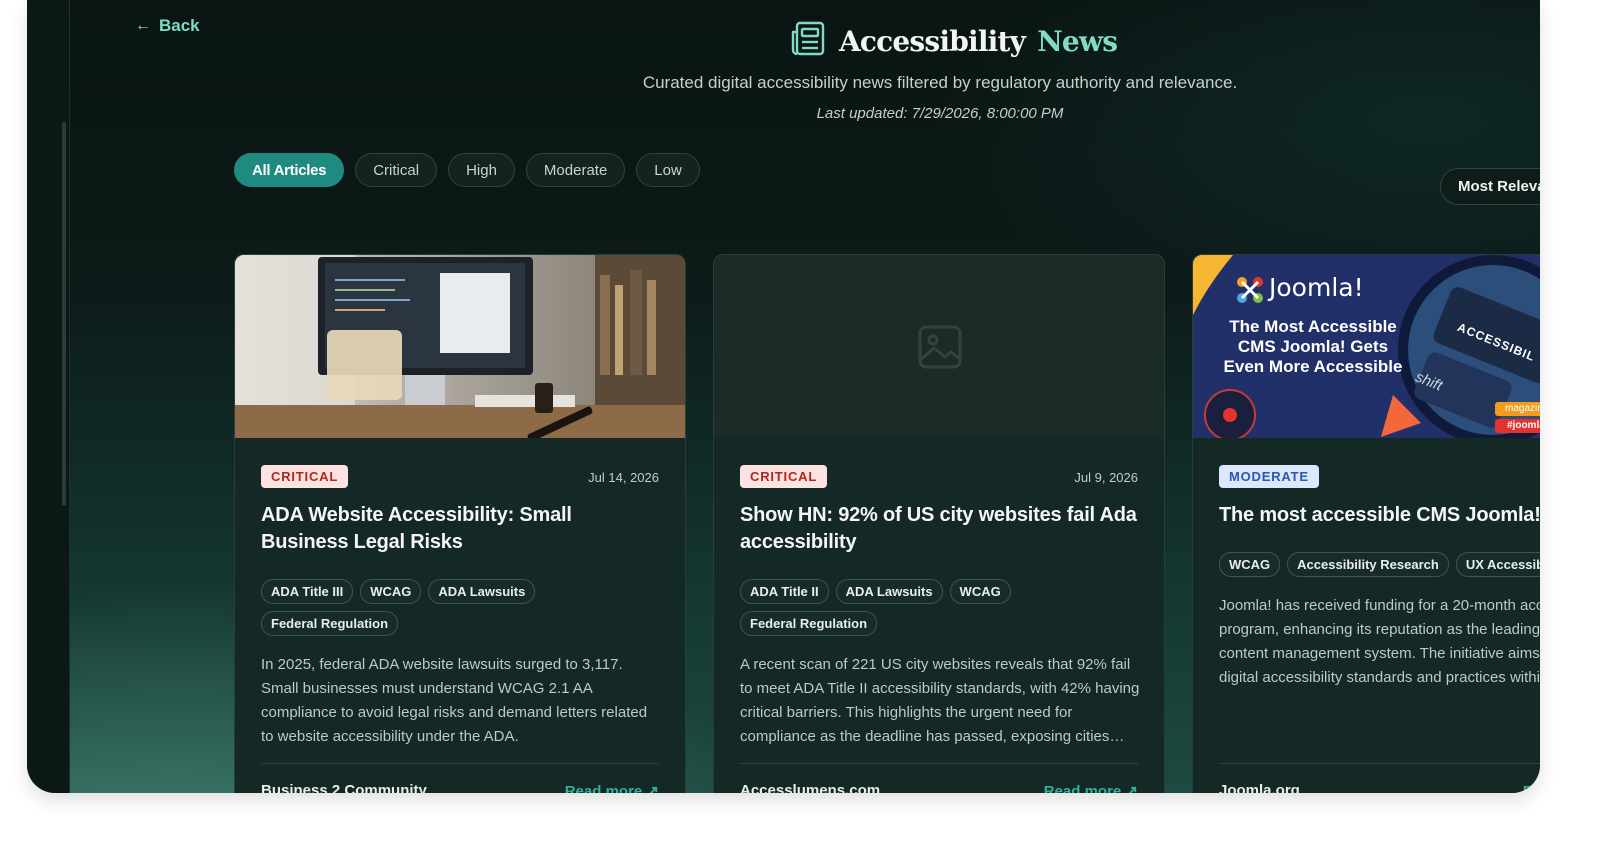  What do you see at coordinates (808, 41) in the screenshot?
I see `newspaper-icon` at bounding box center [808, 41].